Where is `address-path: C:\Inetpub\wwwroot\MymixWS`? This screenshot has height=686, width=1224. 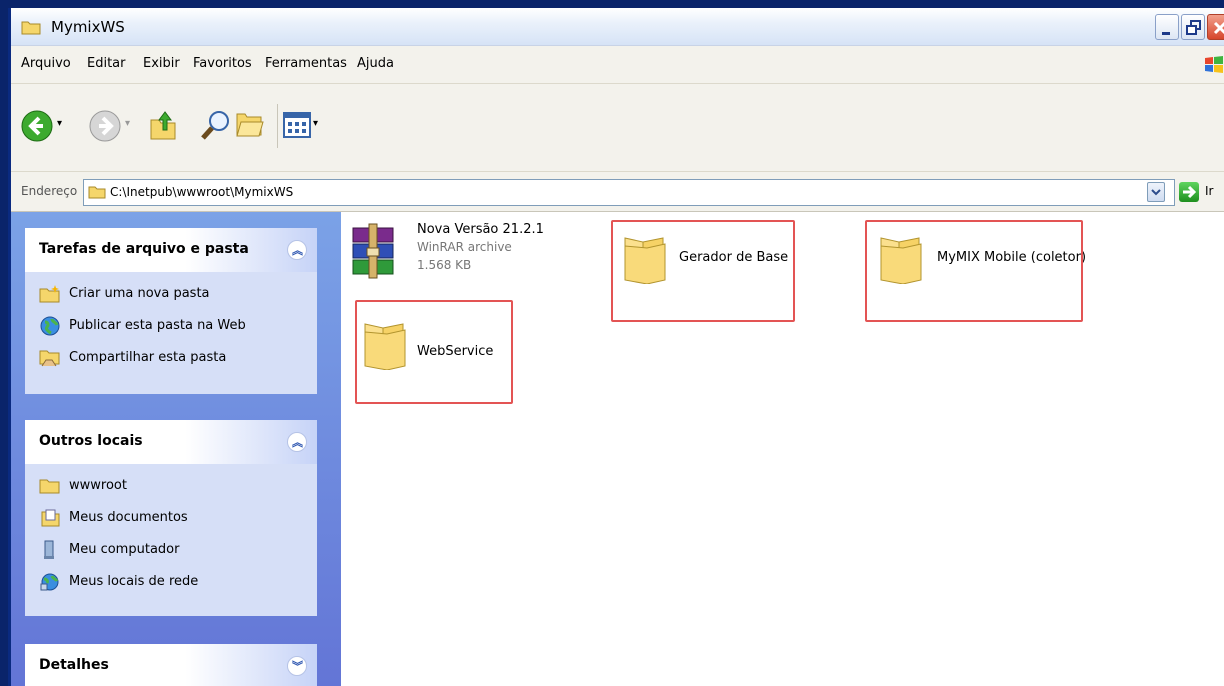
address-path: C:\Inetpub\wwwroot\MymixWS is located at coordinates (202, 192).